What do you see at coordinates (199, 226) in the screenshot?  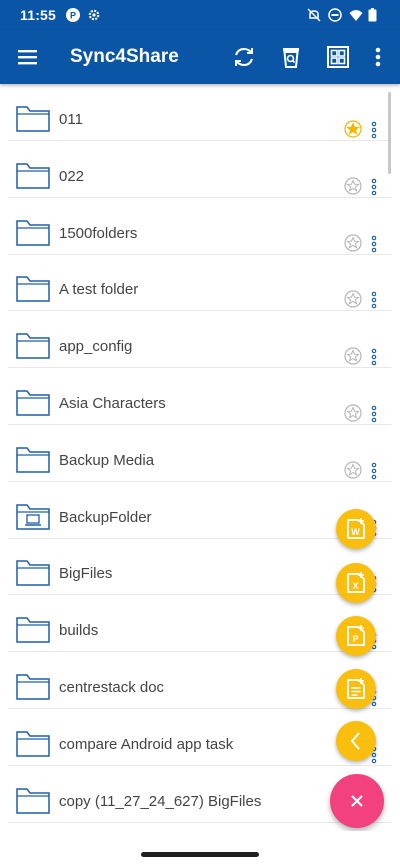 I see `folder-row: 1500folders` at bounding box center [199, 226].